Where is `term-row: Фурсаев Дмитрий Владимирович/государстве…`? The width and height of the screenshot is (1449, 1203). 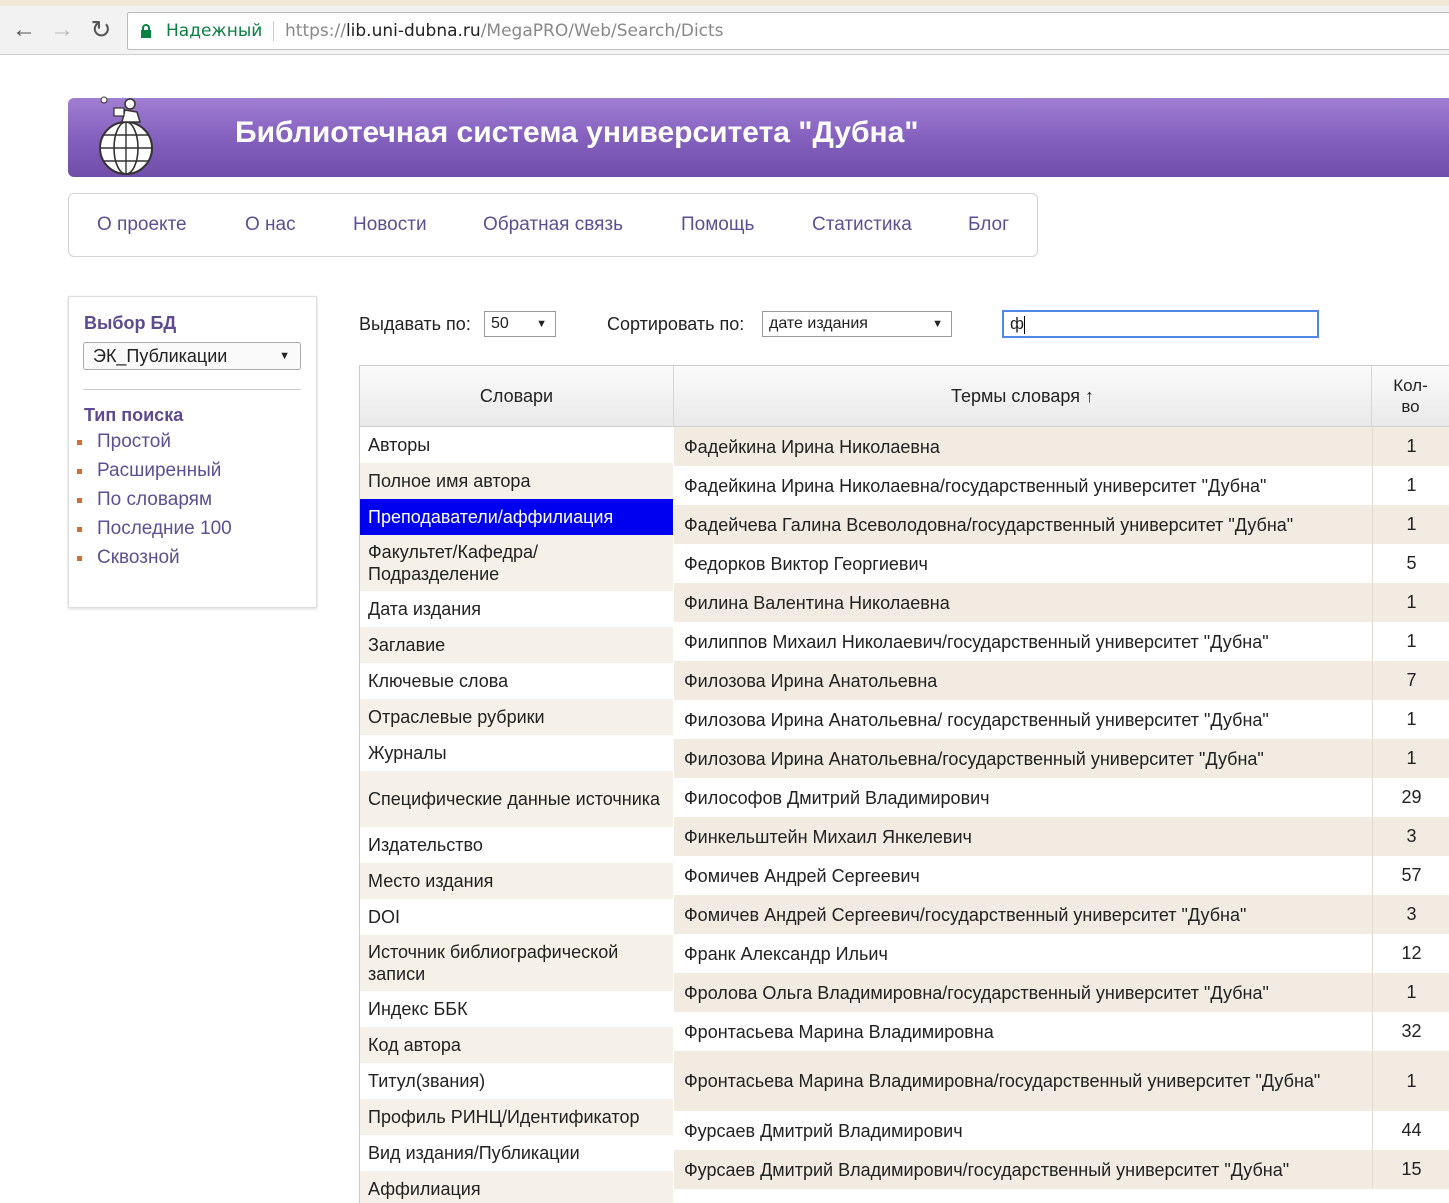
term-row: Фурсаев Дмитрий Владимирович/государстве… is located at coordinates (1061, 1169).